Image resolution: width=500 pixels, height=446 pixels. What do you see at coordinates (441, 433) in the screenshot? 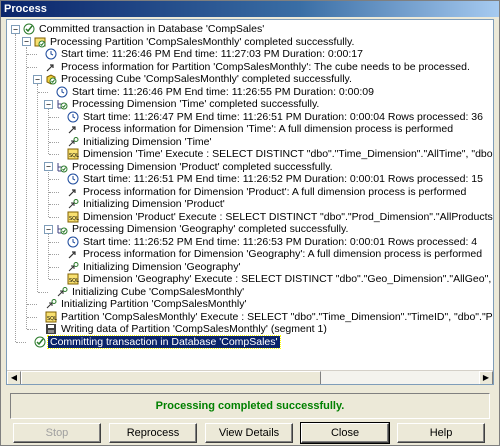
I see `help-button: Help` at bounding box center [441, 433].